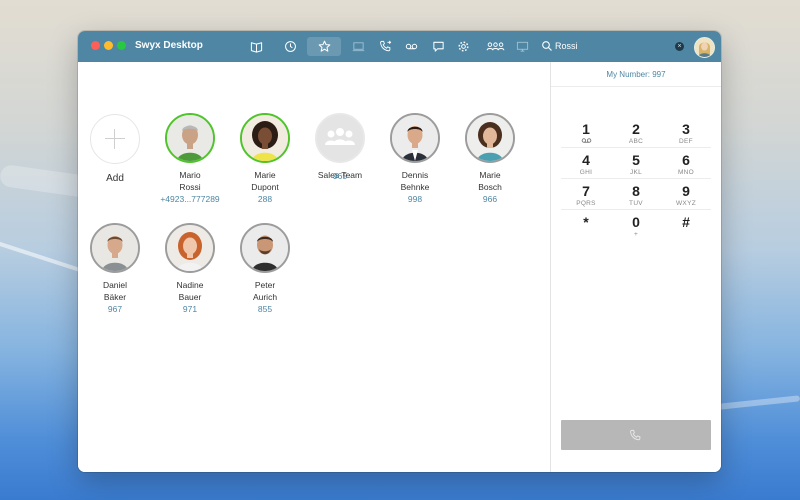 The width and height of the screenshot is (800, 500). I want to click on contact-card: Daniel Bäker 967, so click(115, 269).